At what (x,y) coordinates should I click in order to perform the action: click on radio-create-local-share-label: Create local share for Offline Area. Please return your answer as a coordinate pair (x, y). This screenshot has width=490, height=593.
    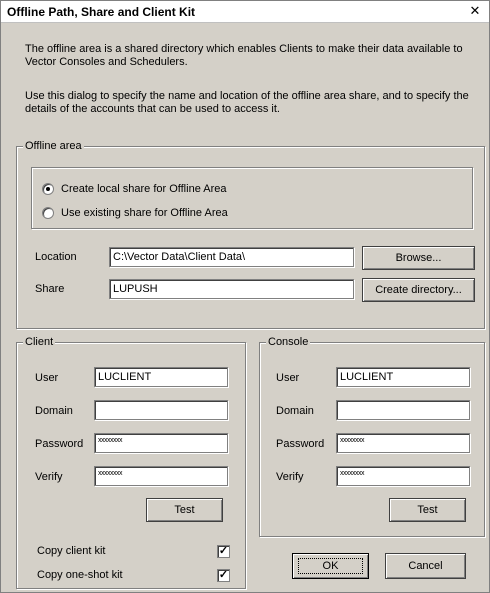
    Looking at the image, I should click on (144, 189).